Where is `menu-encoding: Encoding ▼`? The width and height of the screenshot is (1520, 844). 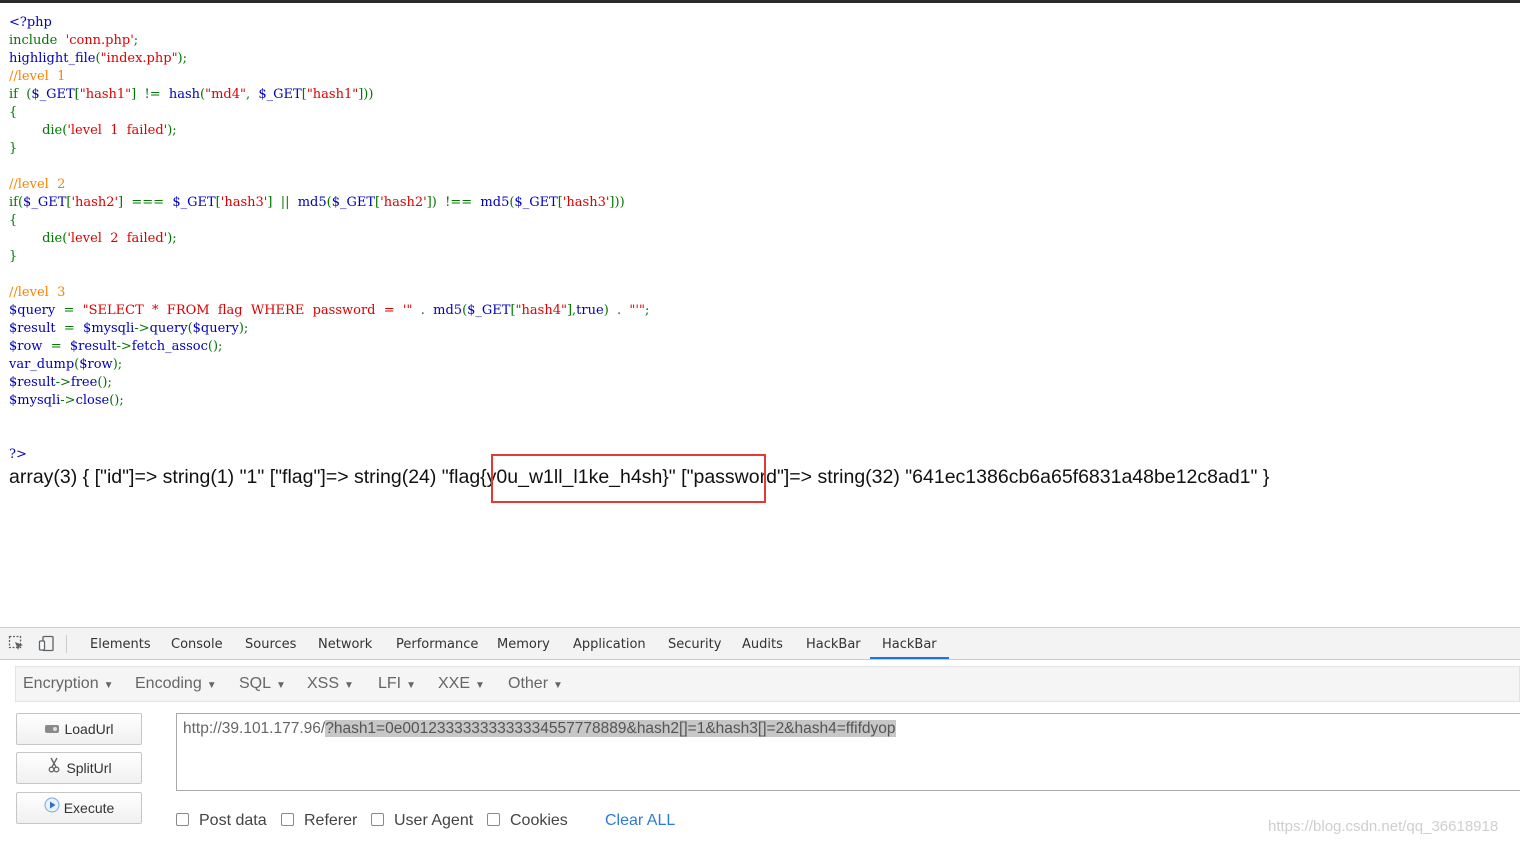
menu-encoding: Encoding ▼ is located at coordinates (176, 684).